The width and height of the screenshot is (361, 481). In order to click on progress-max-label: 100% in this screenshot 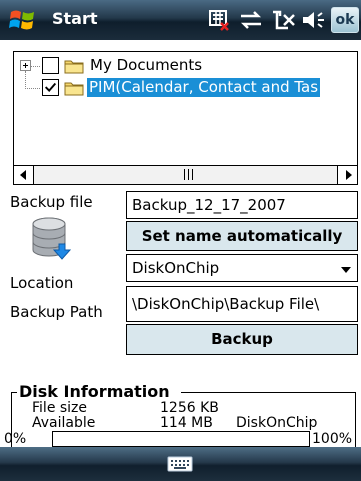, I will do `click(332, 439)`.